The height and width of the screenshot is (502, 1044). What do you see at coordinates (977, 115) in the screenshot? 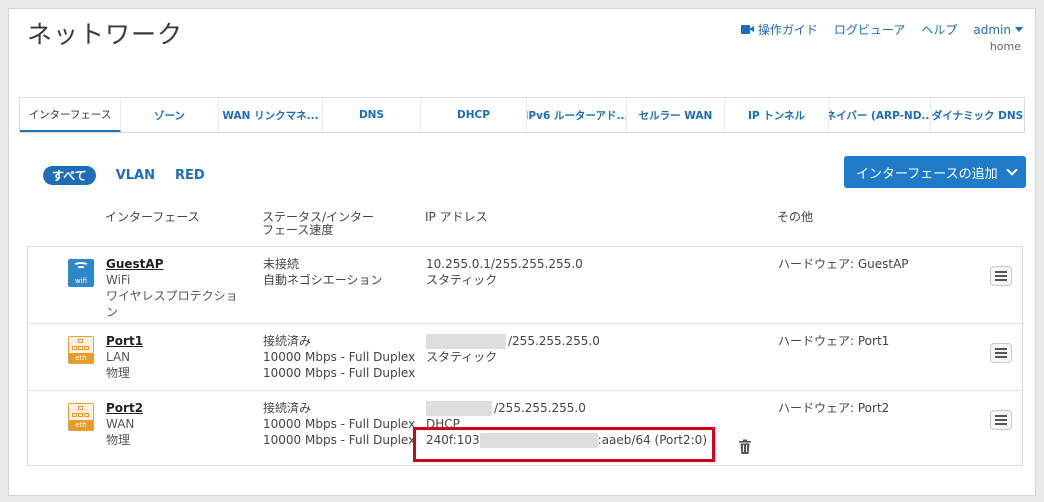
I see `tab-dynamic-dns: ダイナミック DNS` at bounding box center [977, 115].